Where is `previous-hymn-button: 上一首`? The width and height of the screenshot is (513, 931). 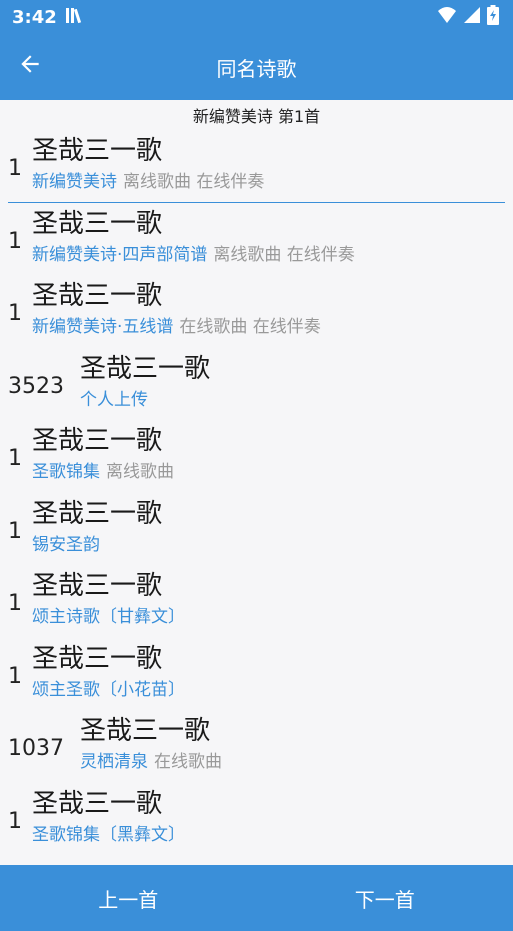
previous-hymn-button: 上一首 is located at coordinates (128, 898).